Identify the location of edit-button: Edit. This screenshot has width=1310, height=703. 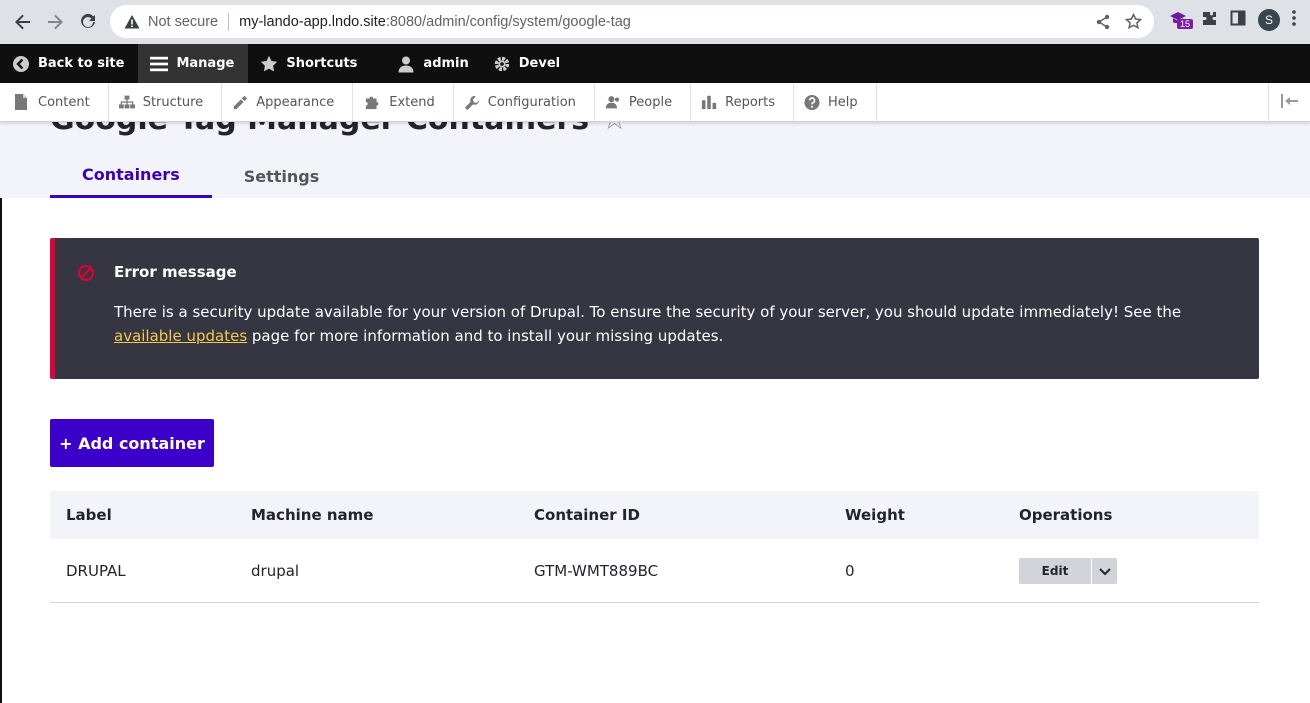
(1055, 570).